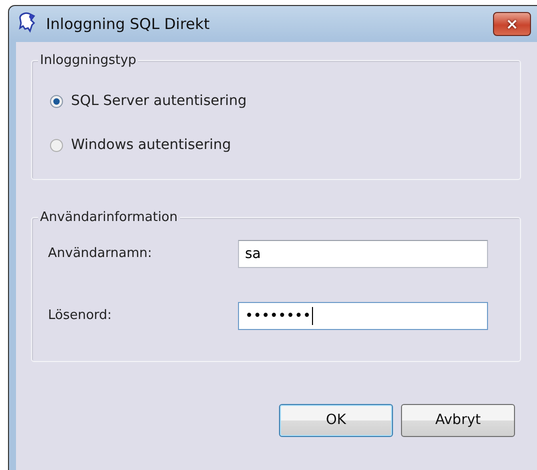 The image size is (537, 470). Describe the element at coordinates (336, 420) in the screenshot. I see `ok-button: OK` at that location.